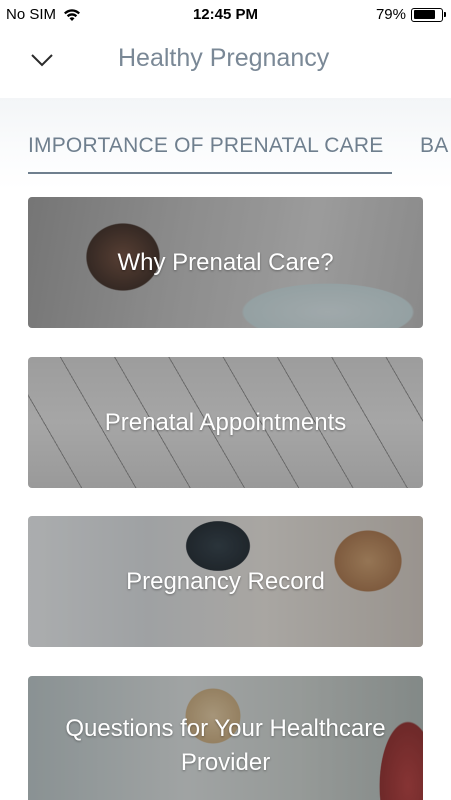  I want to click on active-tab-indicator, so click(210, 173).